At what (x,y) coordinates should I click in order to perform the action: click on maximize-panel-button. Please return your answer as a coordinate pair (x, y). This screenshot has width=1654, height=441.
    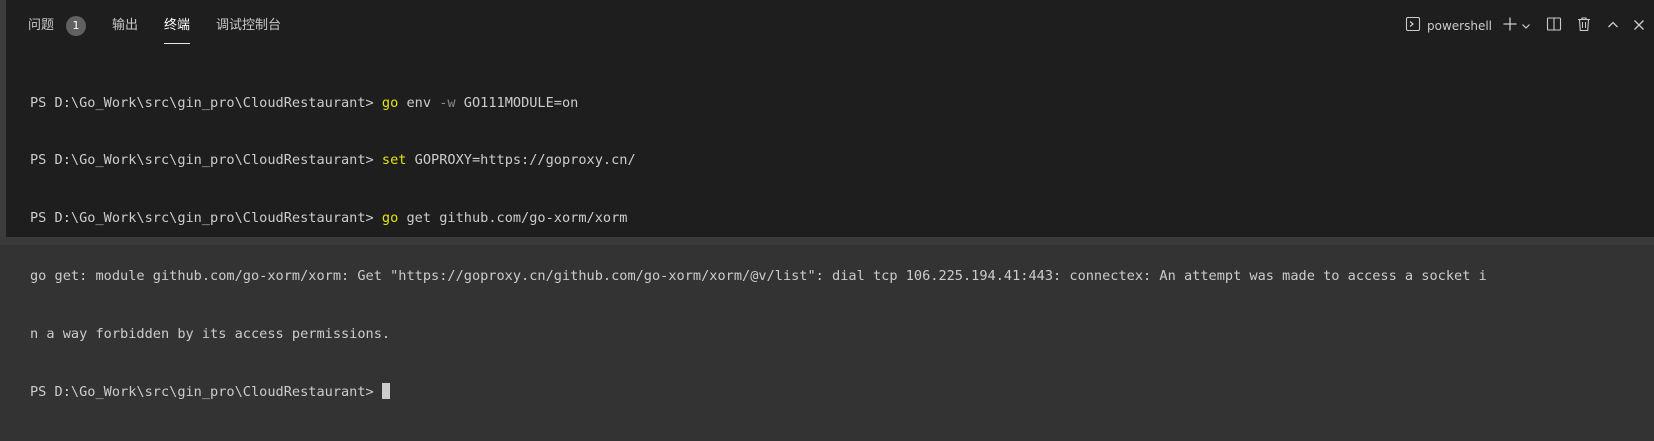
    Looking at the image, I should click on (1613, 26).